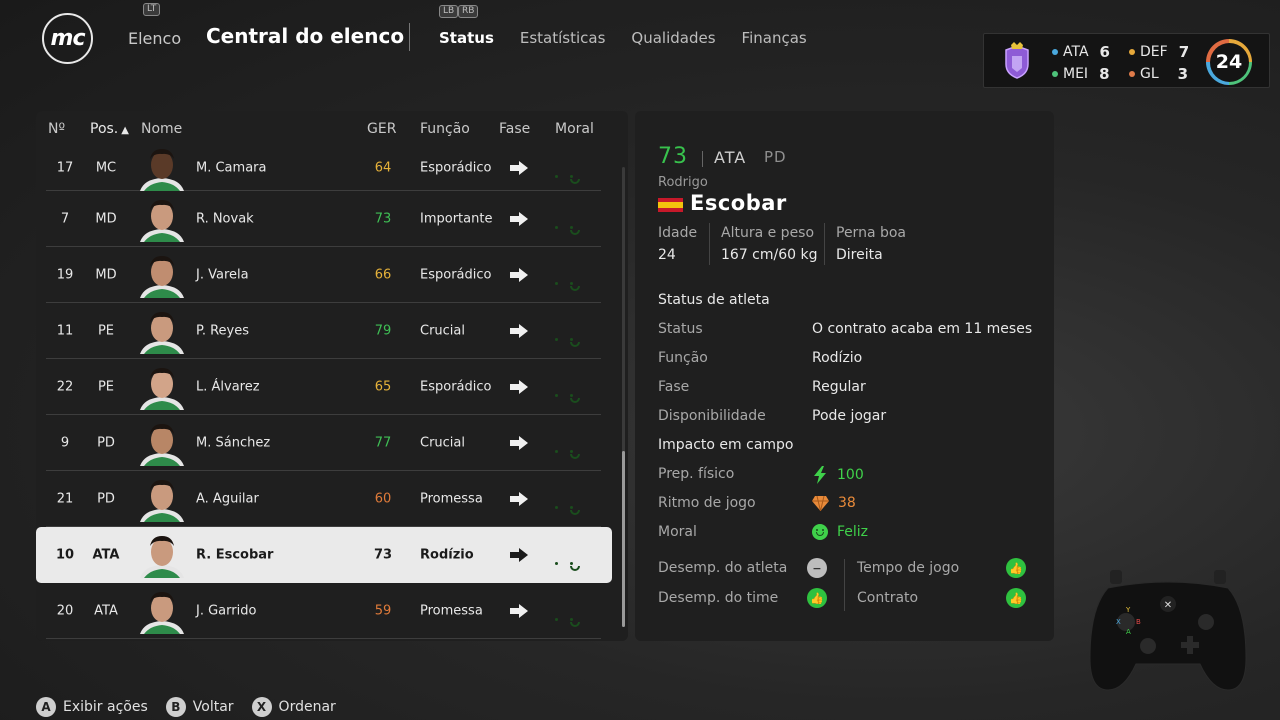 Image resolution: width=1280 pixels, height=720 pixels. I want to click on count-def-value: 7, so click(1184, 52).